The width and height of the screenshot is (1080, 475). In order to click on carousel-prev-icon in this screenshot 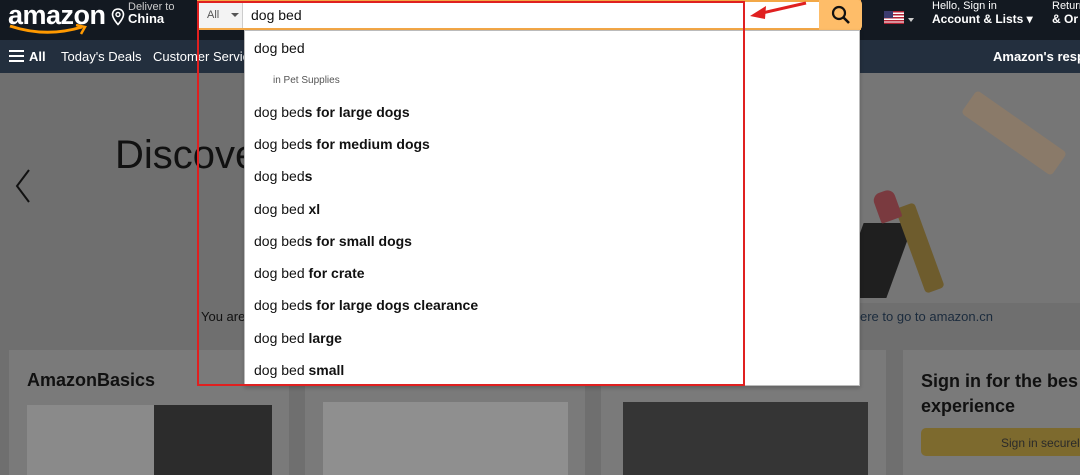, I will do `click(23, 186)`.